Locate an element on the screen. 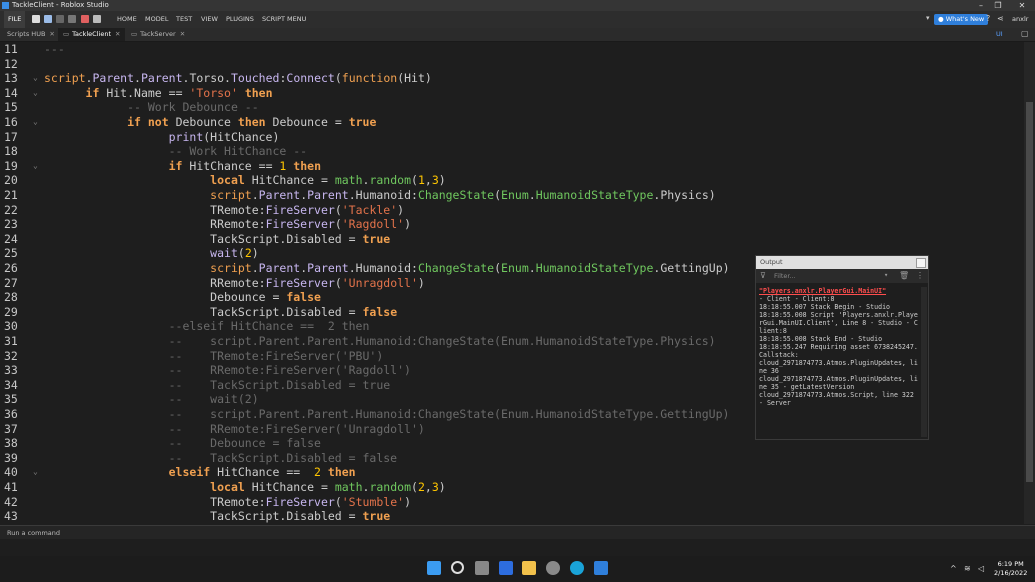 The width and height of the screenshot is (1035, 582). whats-new-button: ● What's New is located at coordinates (961, 19).